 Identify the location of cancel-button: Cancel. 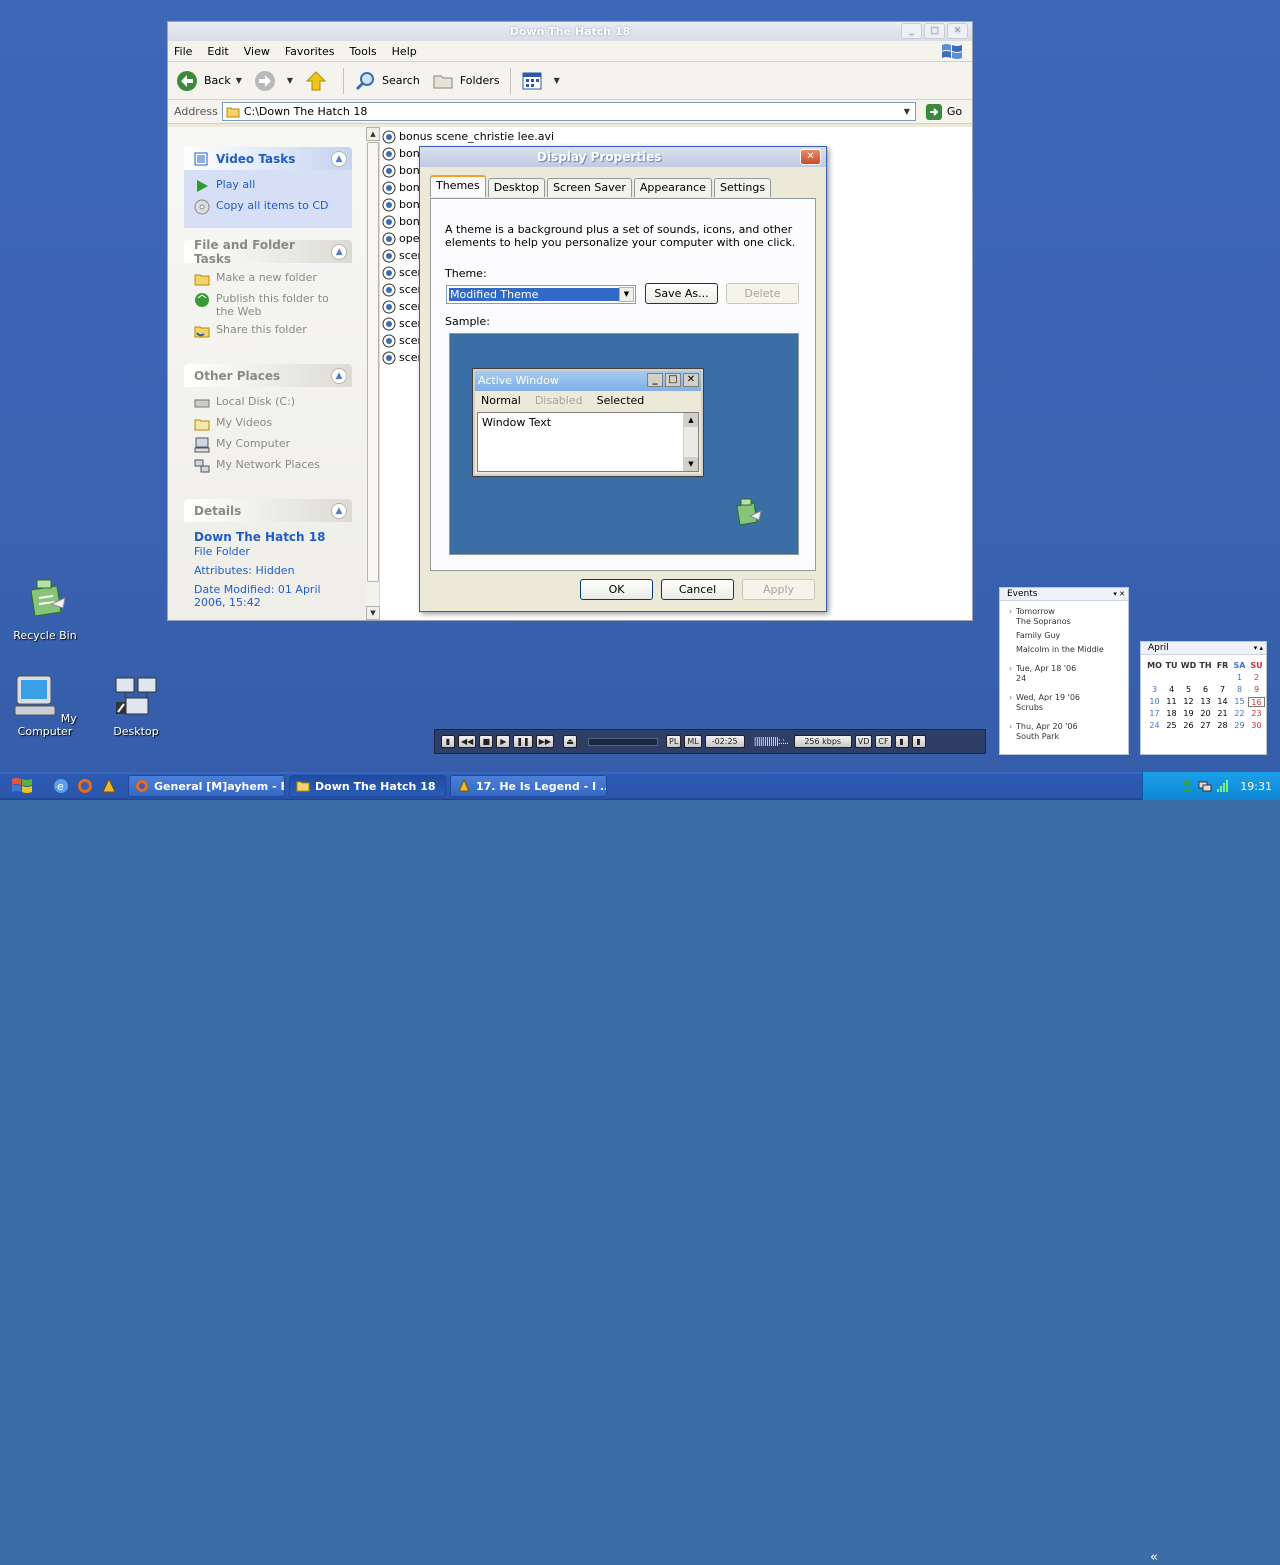
(697, 589).